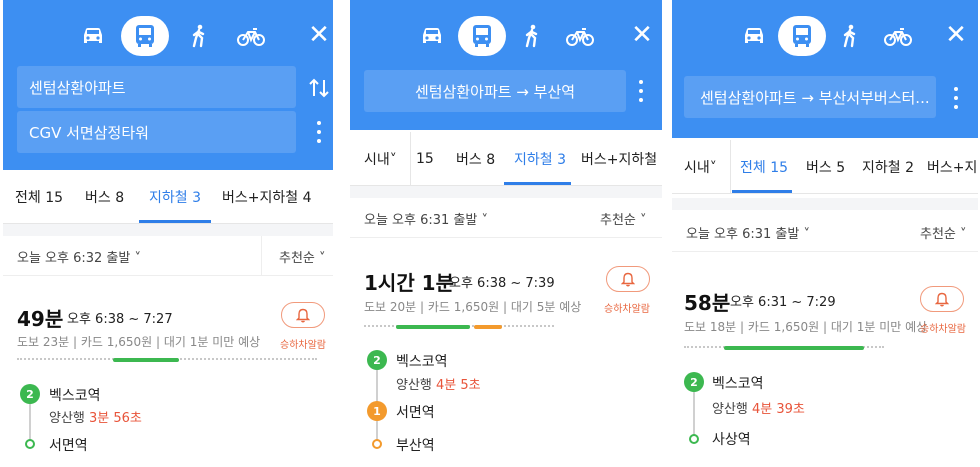 The image size is (980, 467). I want to click on board-station: 벡스코역, so click(738, 384).